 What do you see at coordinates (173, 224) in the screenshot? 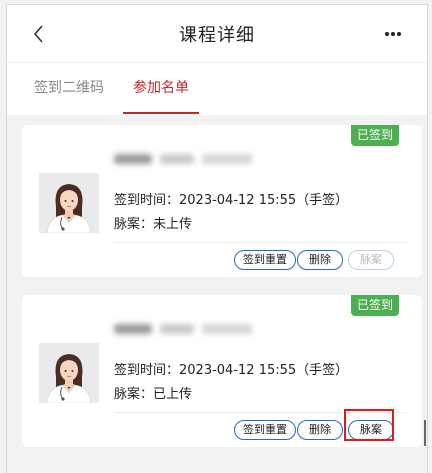
I see `case-value: 未上传` at bounding box center [173, 224].